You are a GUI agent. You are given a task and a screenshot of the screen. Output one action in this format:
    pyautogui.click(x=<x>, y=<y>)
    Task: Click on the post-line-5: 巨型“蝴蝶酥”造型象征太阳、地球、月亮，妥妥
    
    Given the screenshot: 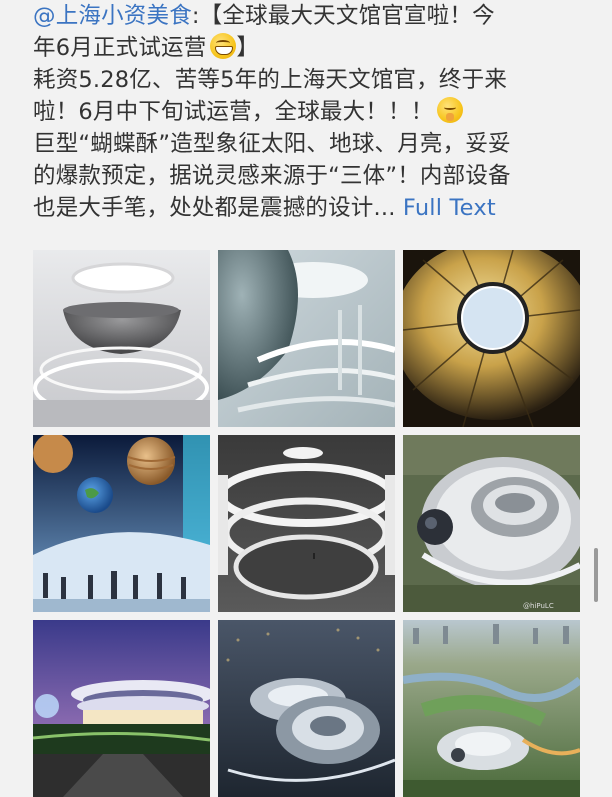 What is the action you would take?
    pyautogui.click(x=272, y=144)
    